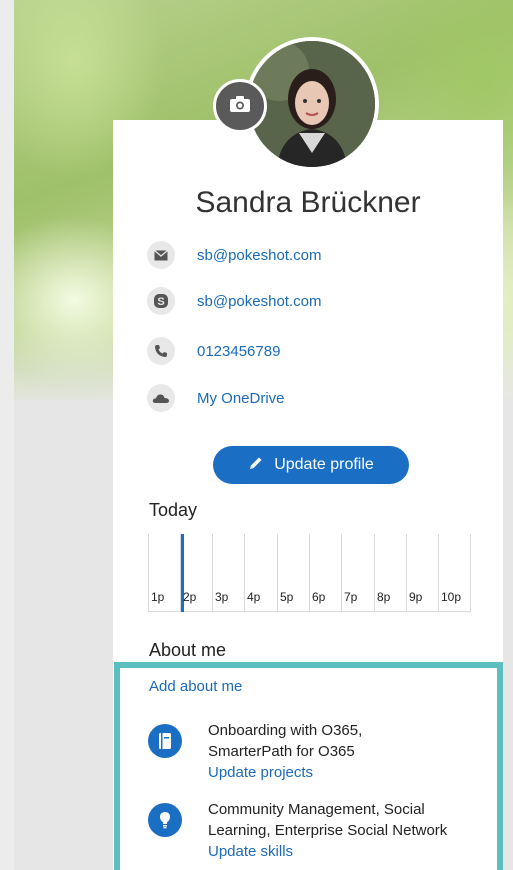 This screenshot has width=513, height=870. What do you see at coordinates (188, 650) in the screenshot?
I see `about-me-title: About me` at bounding box center [188, 650].